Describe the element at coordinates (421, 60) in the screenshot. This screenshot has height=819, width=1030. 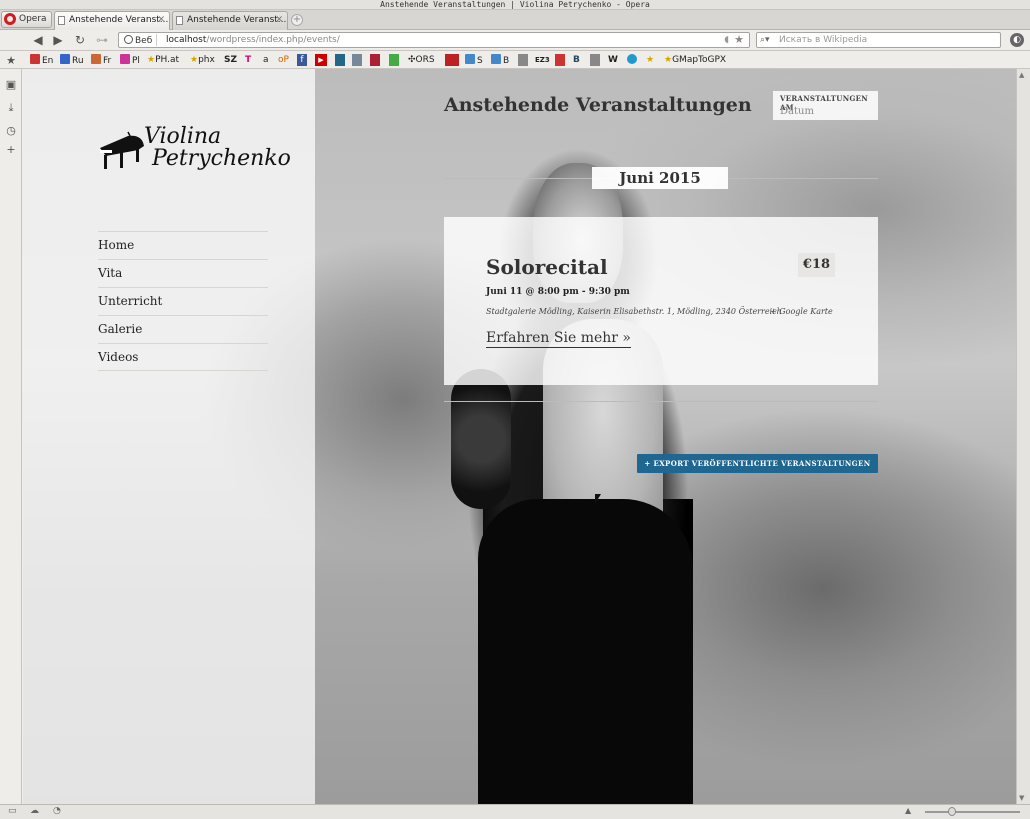
I see `bookmark-item: ✣ORS` at that location.